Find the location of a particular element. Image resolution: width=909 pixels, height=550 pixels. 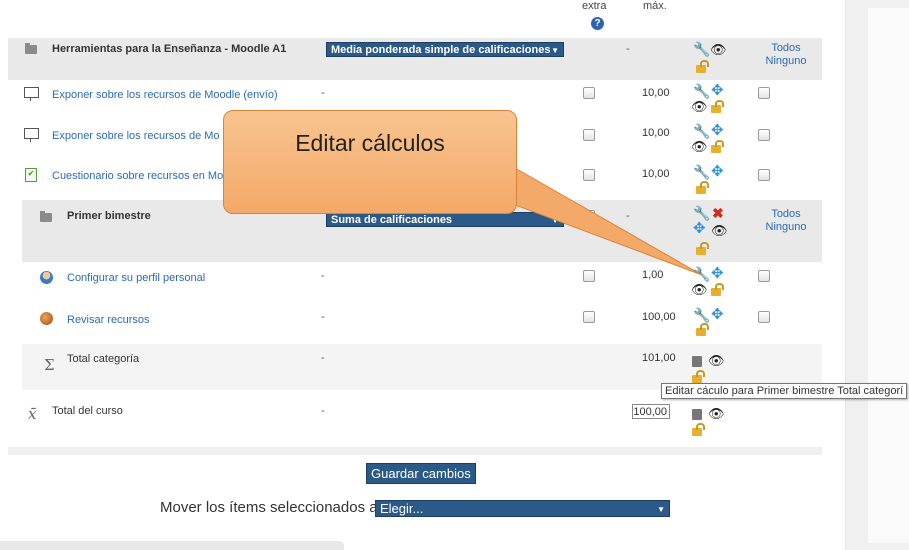

footer-bar is located at coordinates (172, 545).